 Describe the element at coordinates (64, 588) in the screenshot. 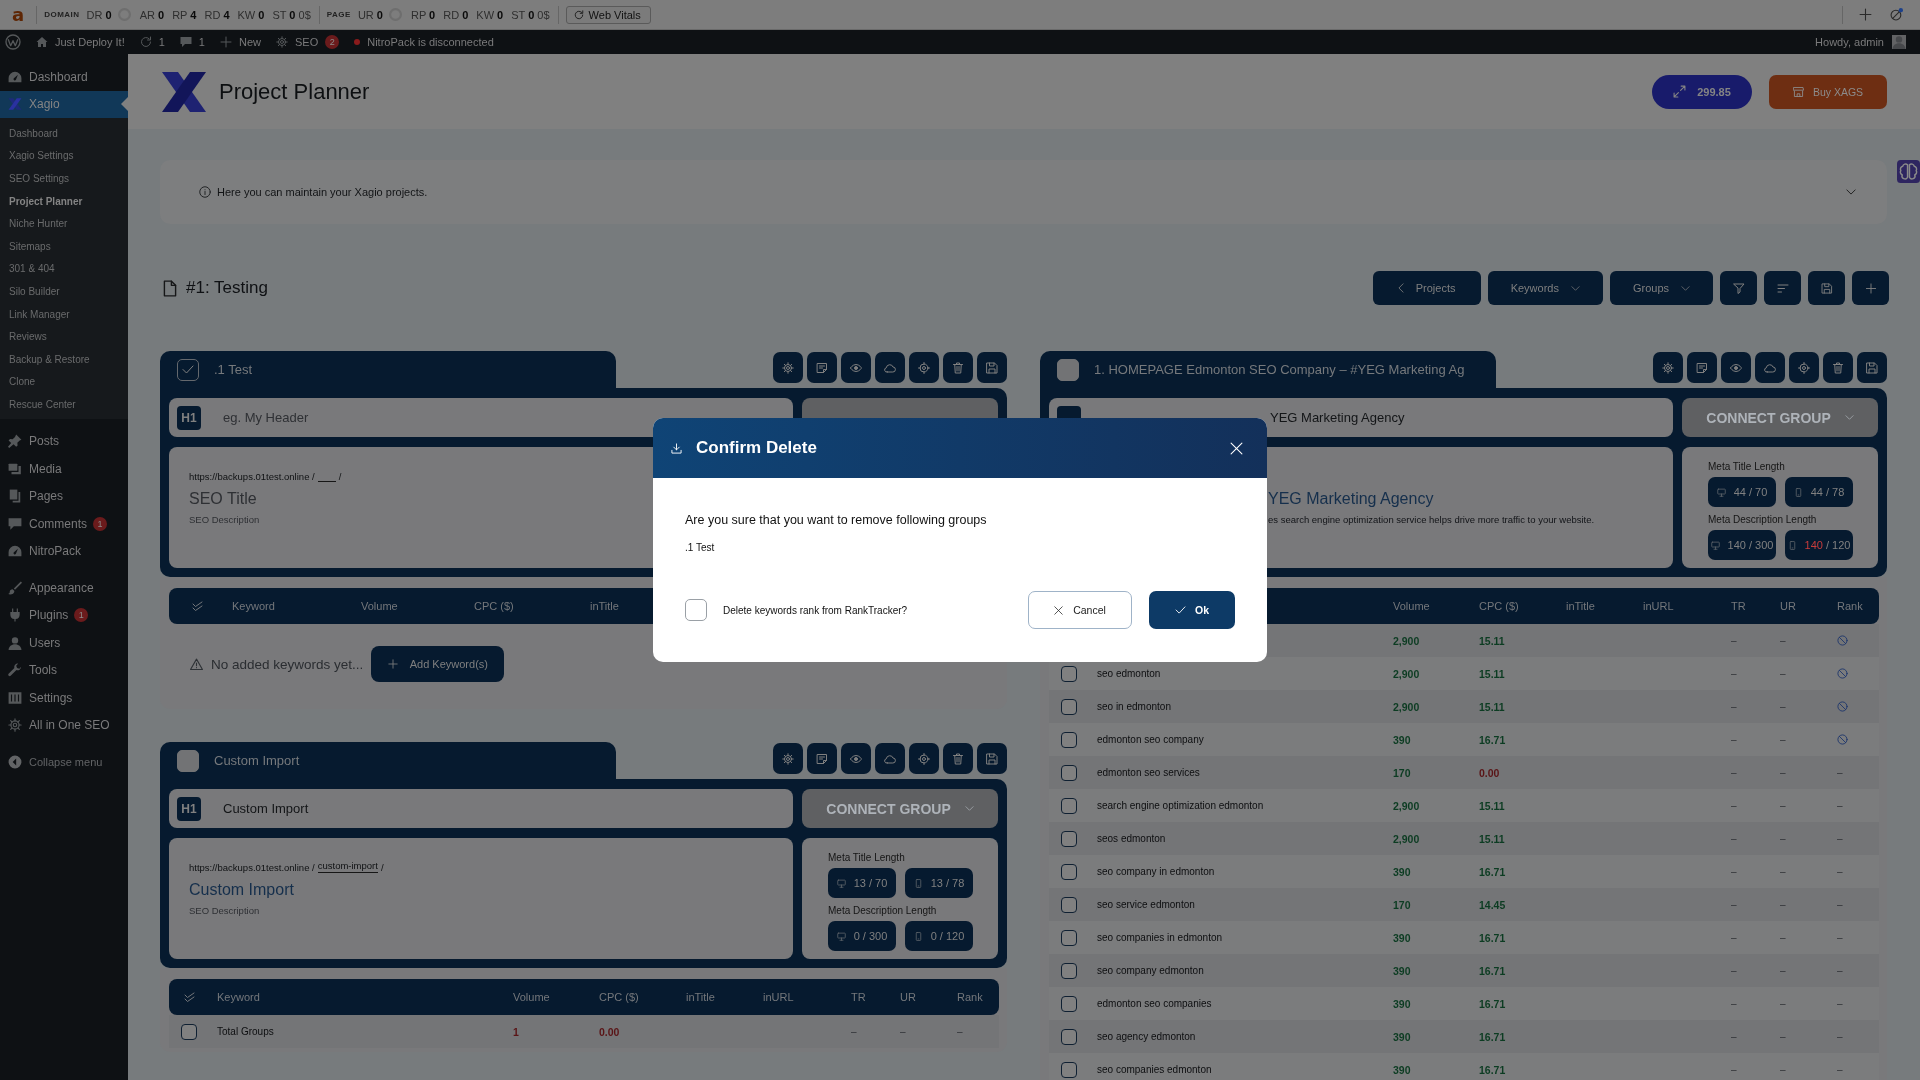

I see `sidebar-item: Appearance` at that location.